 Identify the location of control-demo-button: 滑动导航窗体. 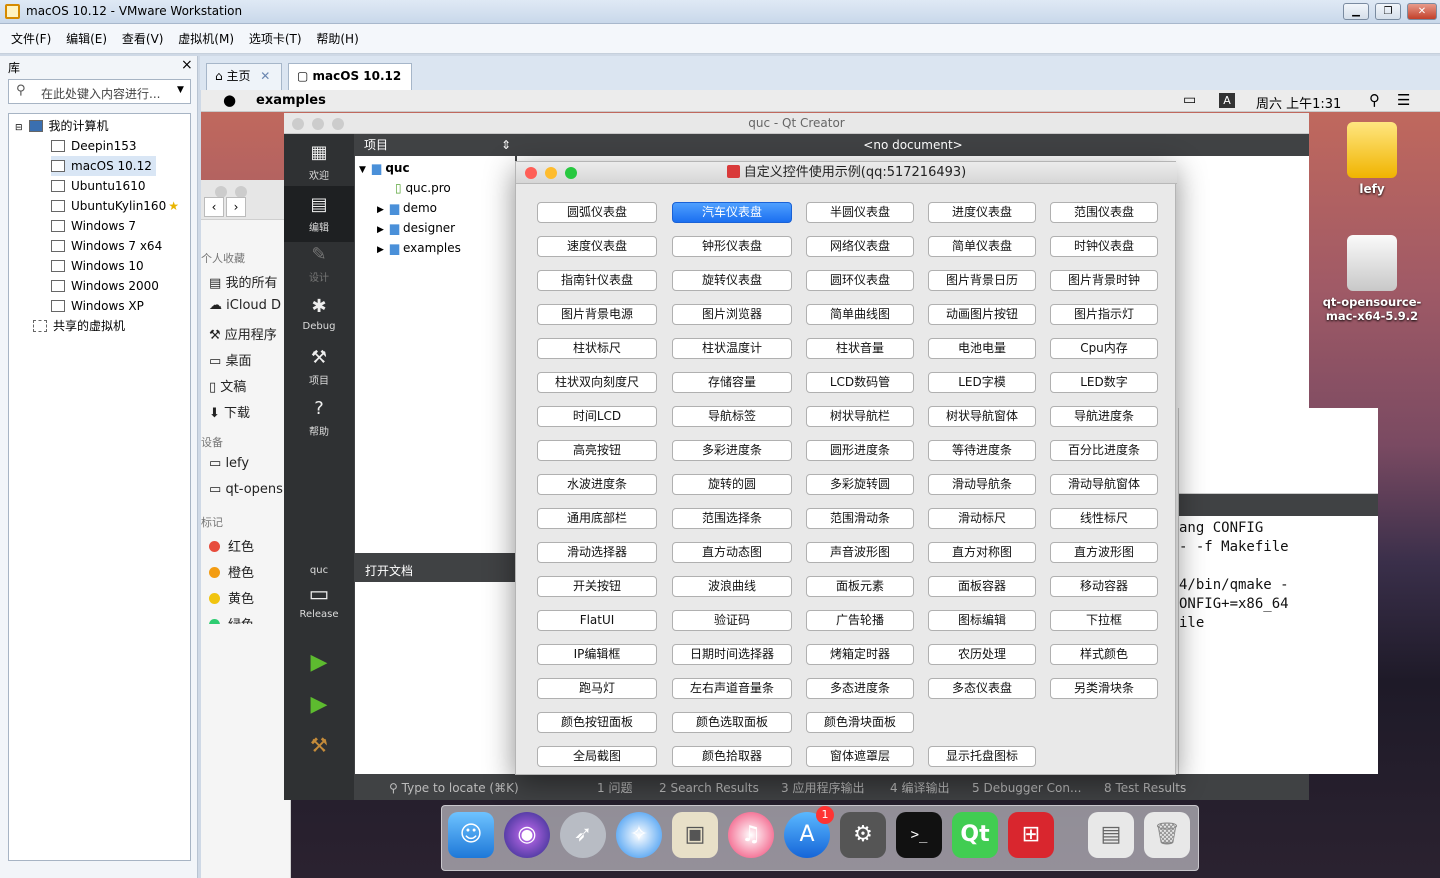
(1104, 484).